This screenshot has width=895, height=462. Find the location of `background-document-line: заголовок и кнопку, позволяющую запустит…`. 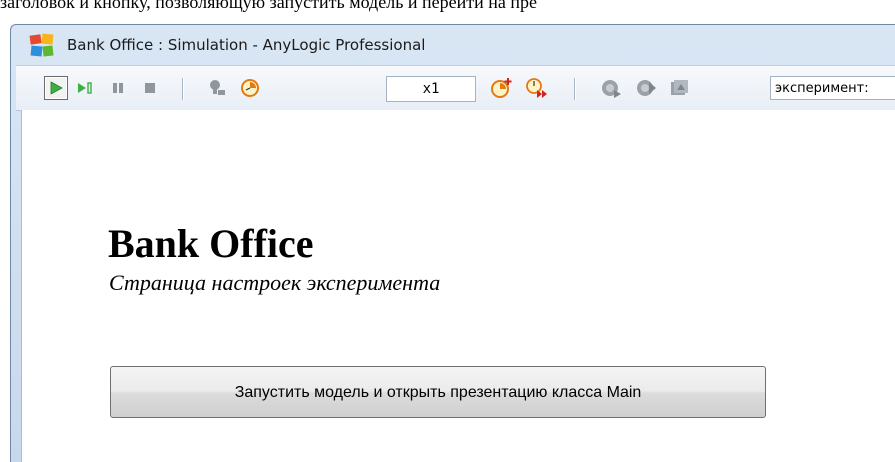

background-document-line: заголовок и кнопку, позволяющую запустит… is located at coordinates (269, 6).